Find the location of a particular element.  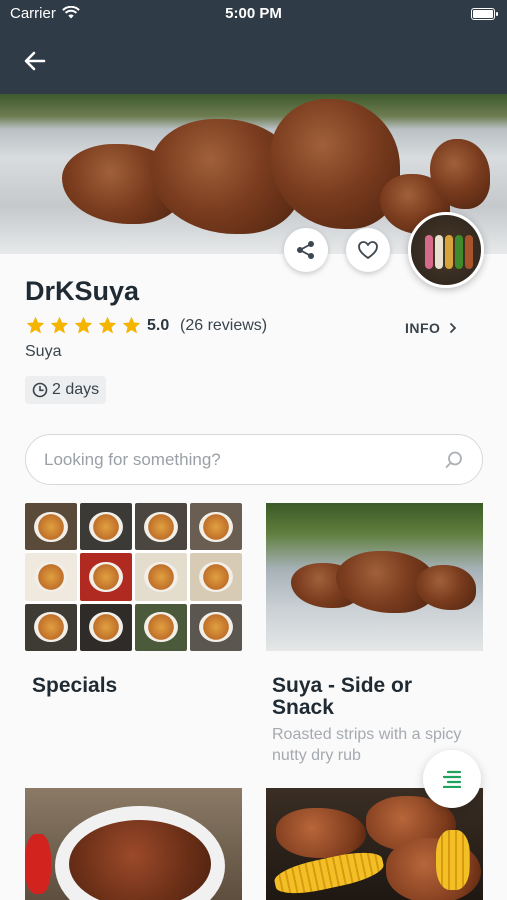

heart-outline-icon is located at coordinates (368, 250).